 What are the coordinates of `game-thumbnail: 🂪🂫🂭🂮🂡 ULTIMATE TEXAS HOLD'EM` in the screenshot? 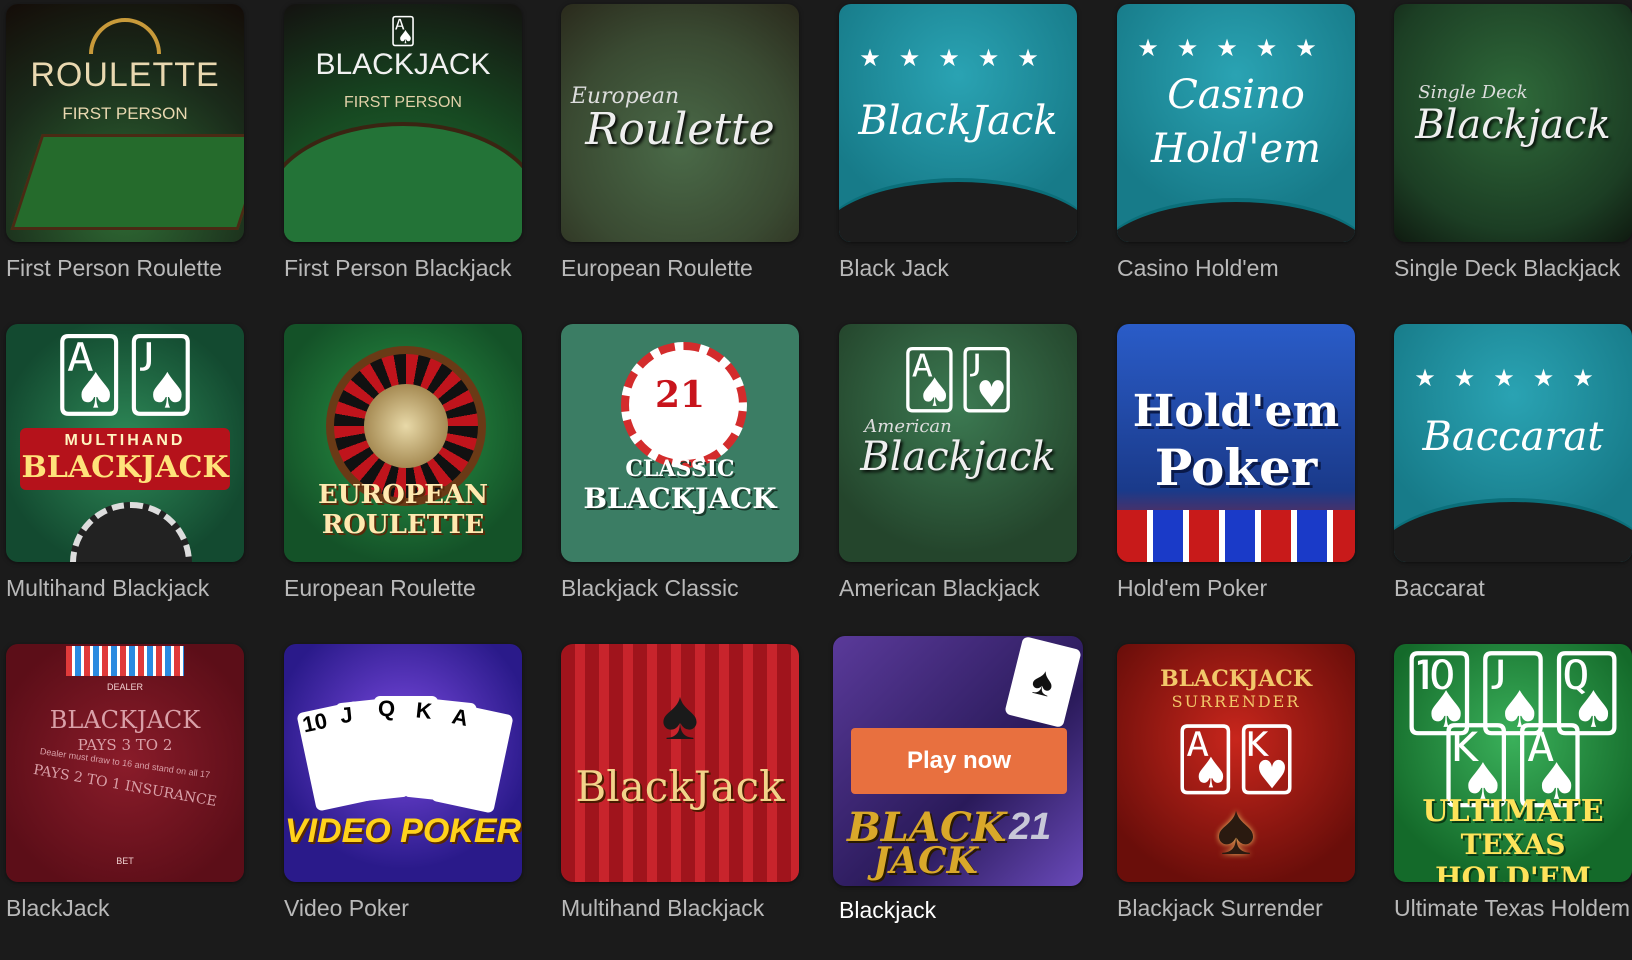 It's located at (1513, 763).